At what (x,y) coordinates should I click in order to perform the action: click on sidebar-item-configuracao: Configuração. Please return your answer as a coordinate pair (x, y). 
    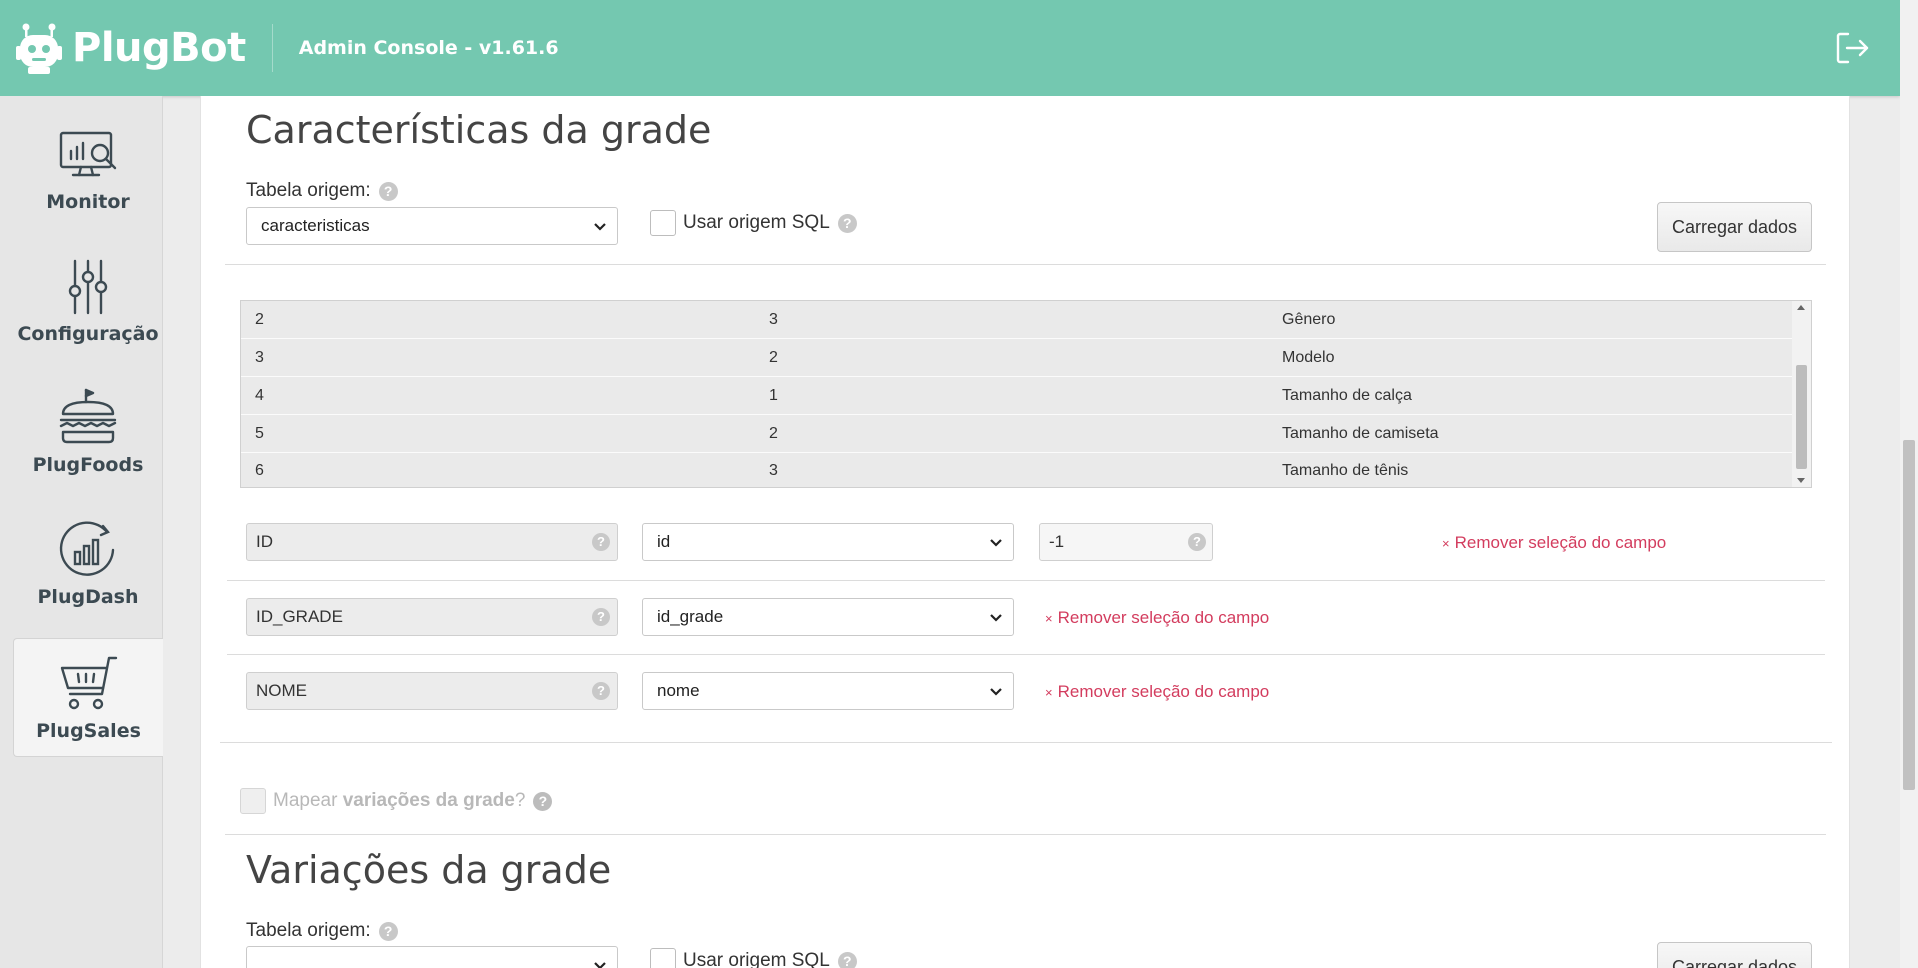
    Looking at the image, I should click on (88, 301).